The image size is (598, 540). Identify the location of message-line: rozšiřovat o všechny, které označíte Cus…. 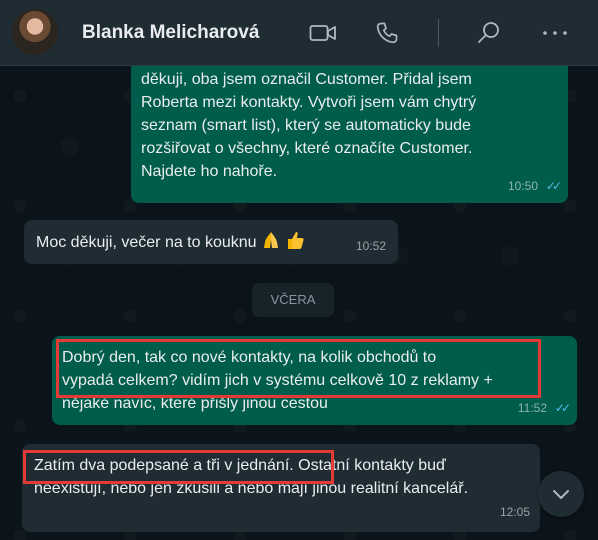
(307, 148).